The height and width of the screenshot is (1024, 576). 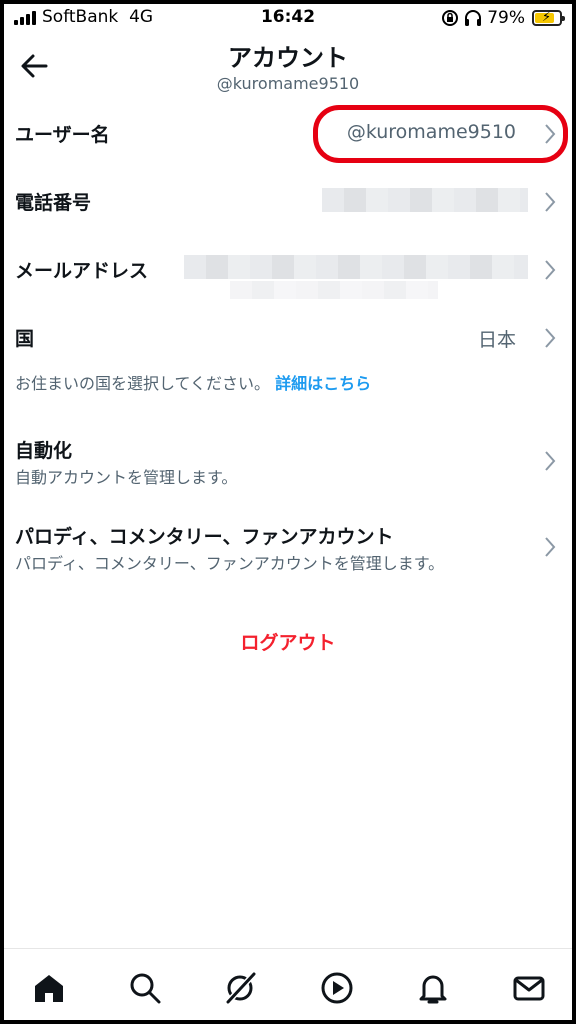 What do you see at coordinates (334, 290) in the screenshot?
I see `email-value-redacted-shadow` at bounding box center [334, 290].